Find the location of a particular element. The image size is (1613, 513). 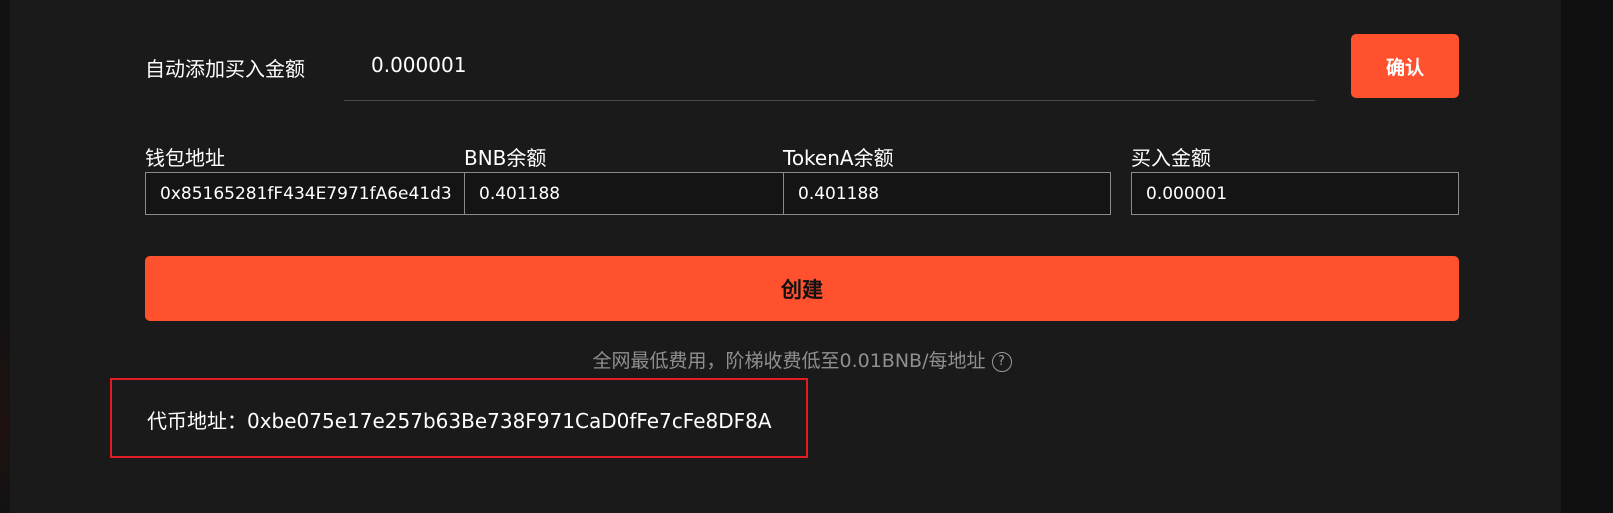

create-button: 创建 is located at coordinates (802, 288).